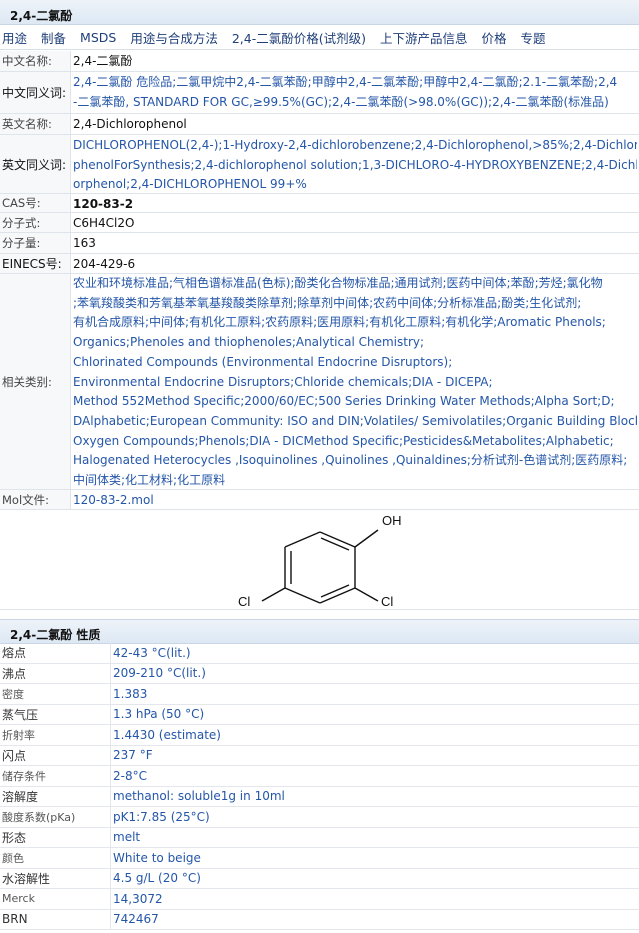  Describe the element at coordinates (319, 124) in the screenshot. I see `row-en-name: 英文名称: 2,4-Dichlorophenol` at that location.